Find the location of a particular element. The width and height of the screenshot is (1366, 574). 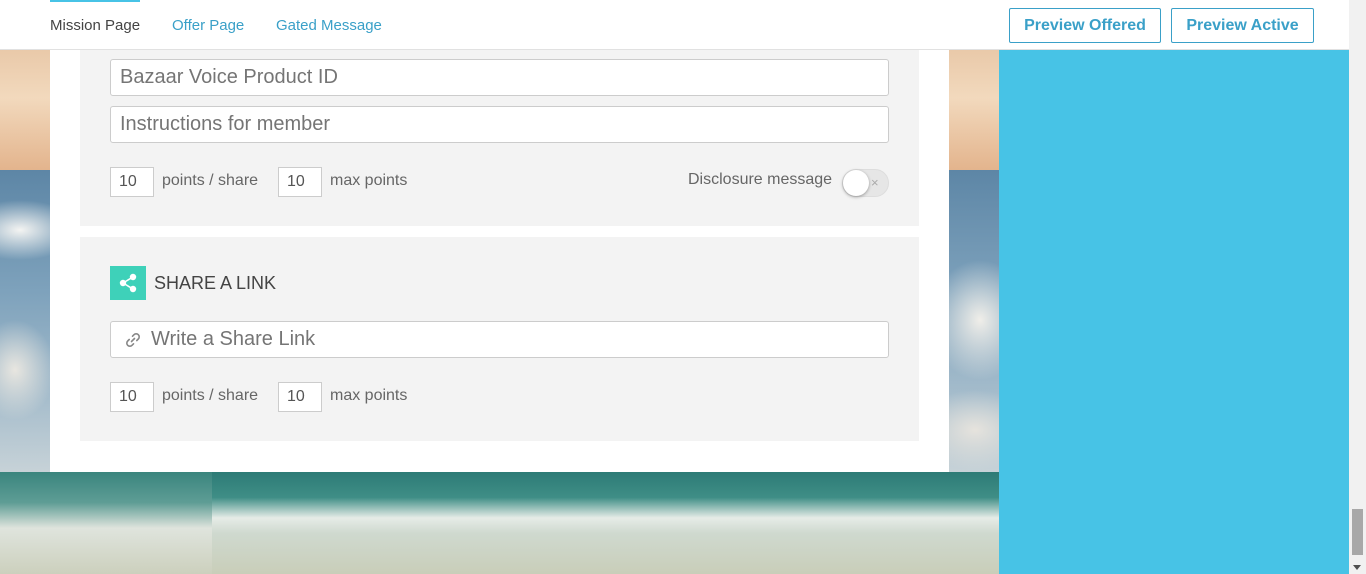

page-scrollbar is located at coordinates (1357, 287).